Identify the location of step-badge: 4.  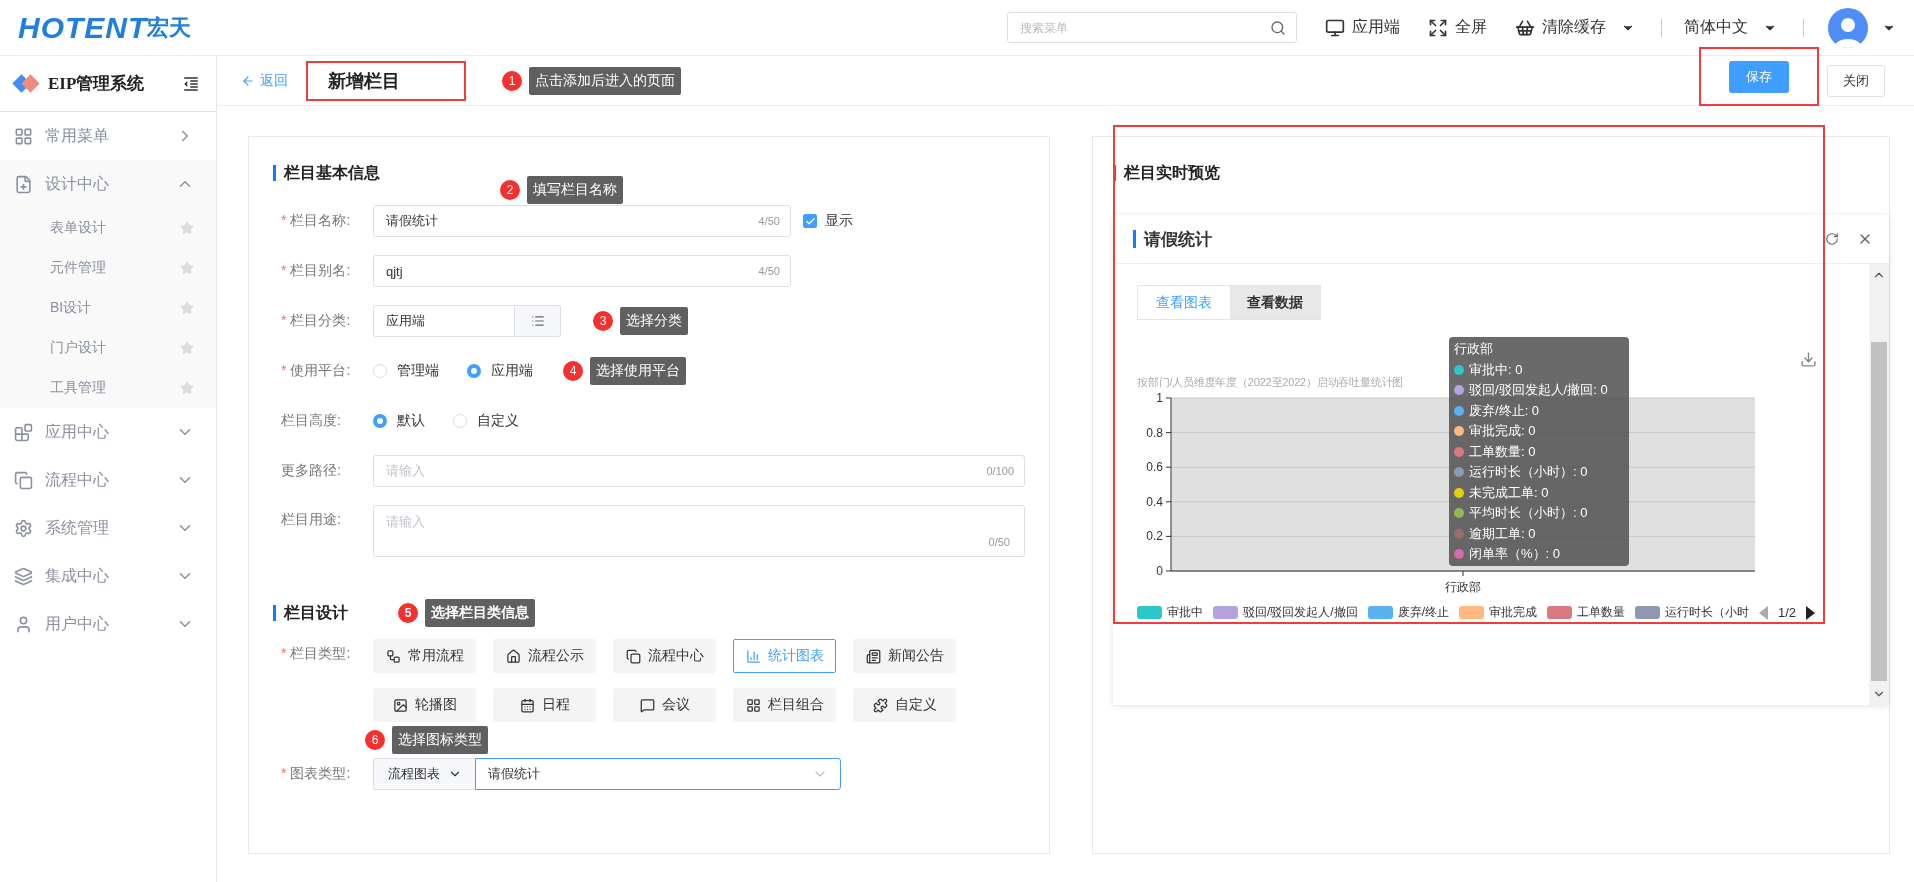
(573, 371).